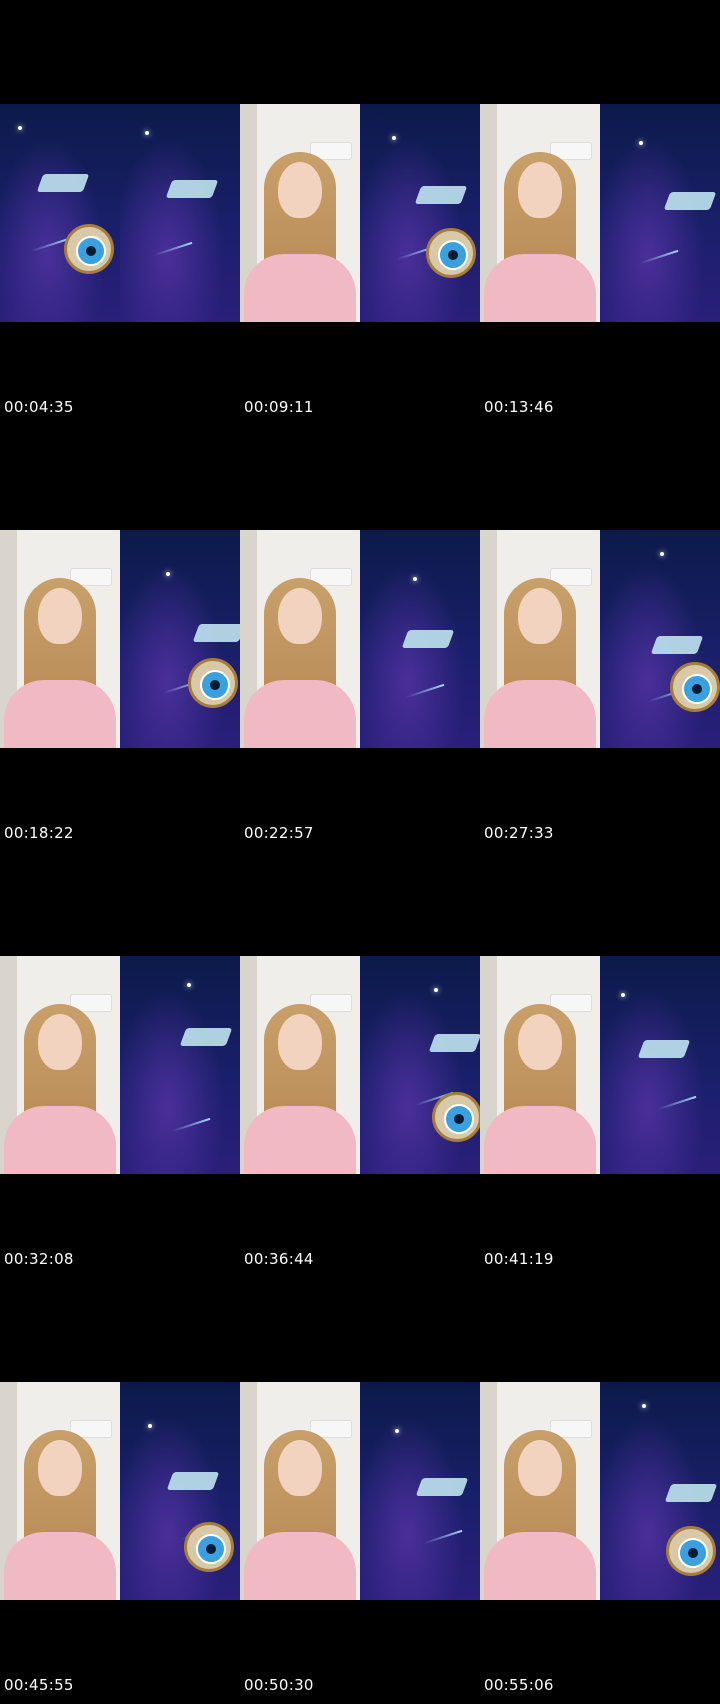  I want to click on video-frame-cell: 00:22:57, so click(360, 639).